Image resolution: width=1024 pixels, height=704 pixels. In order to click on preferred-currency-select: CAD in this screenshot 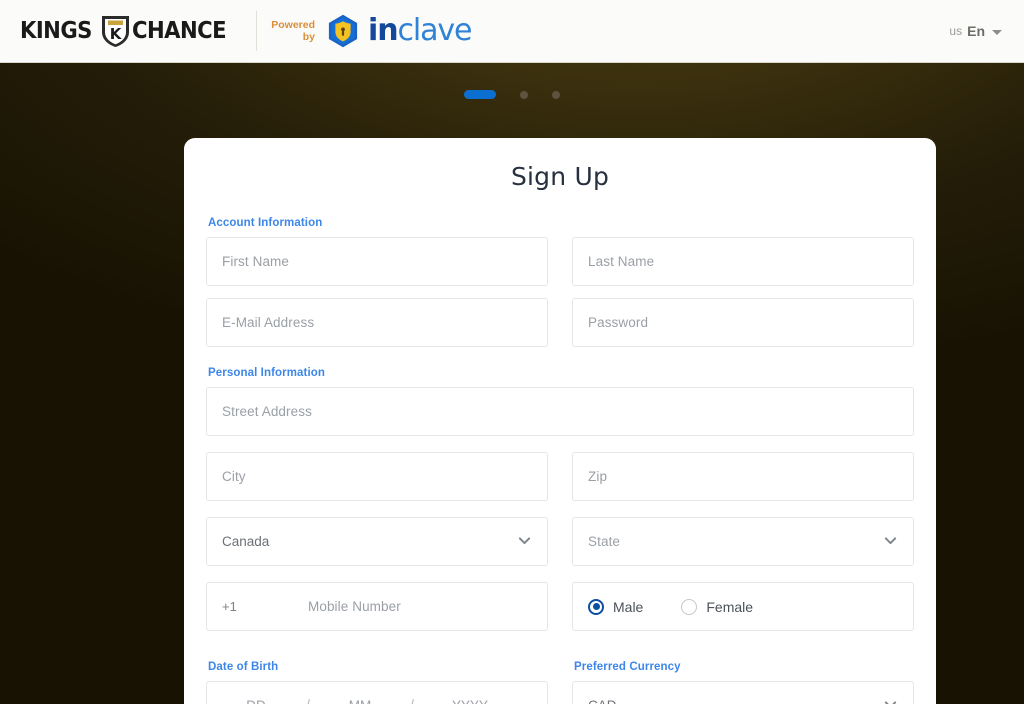, I will do `click(743, 692)`.